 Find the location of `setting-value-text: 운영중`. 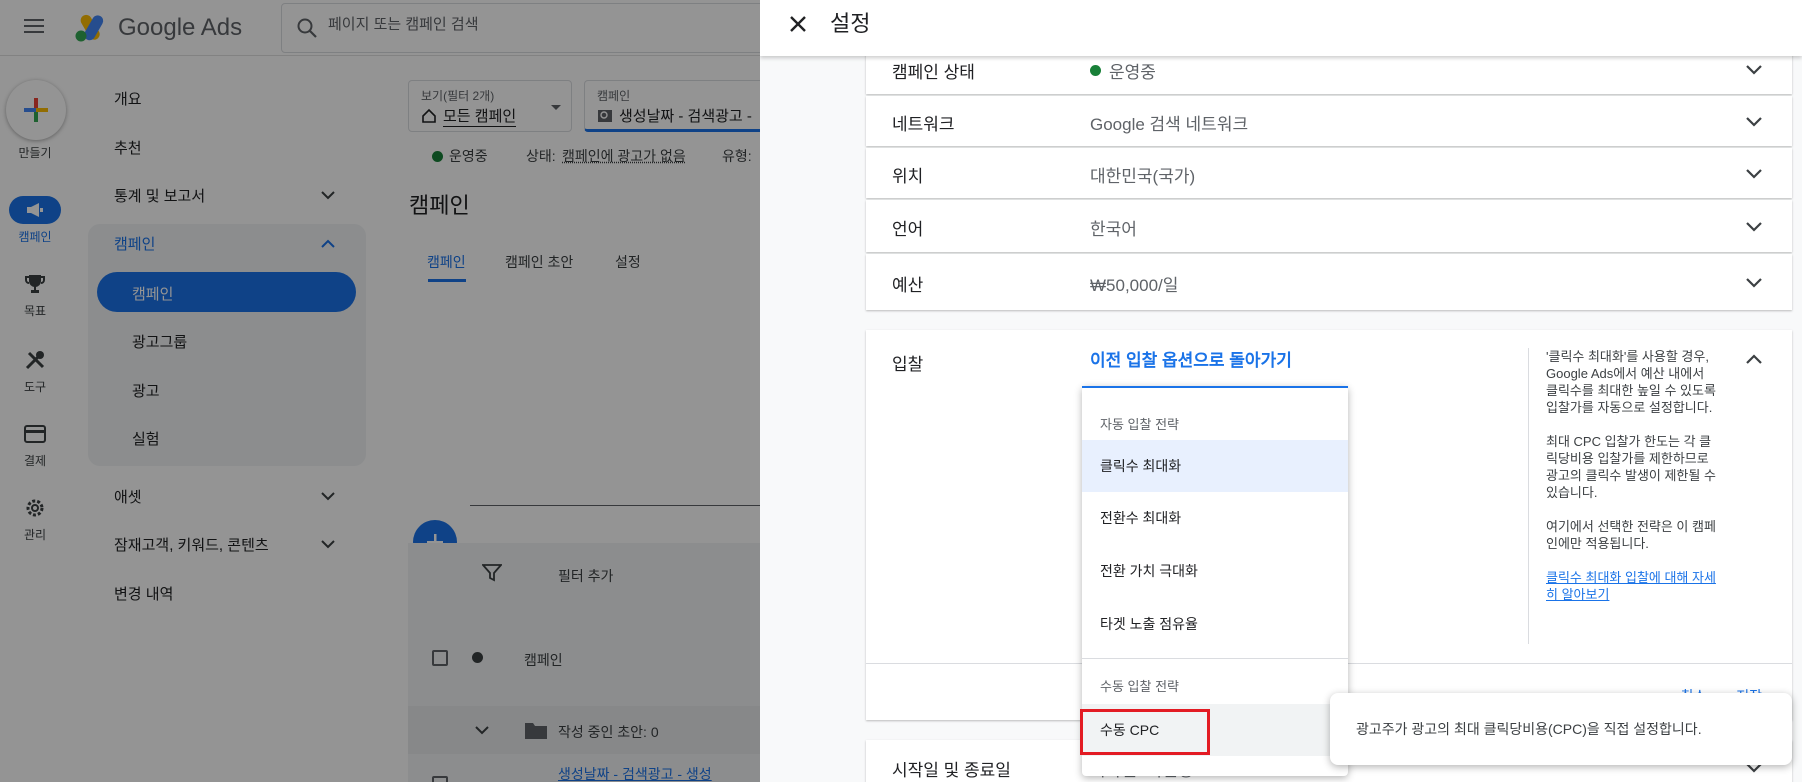

setting-value-text: 운영중 is located at coordinates (1132, 70).